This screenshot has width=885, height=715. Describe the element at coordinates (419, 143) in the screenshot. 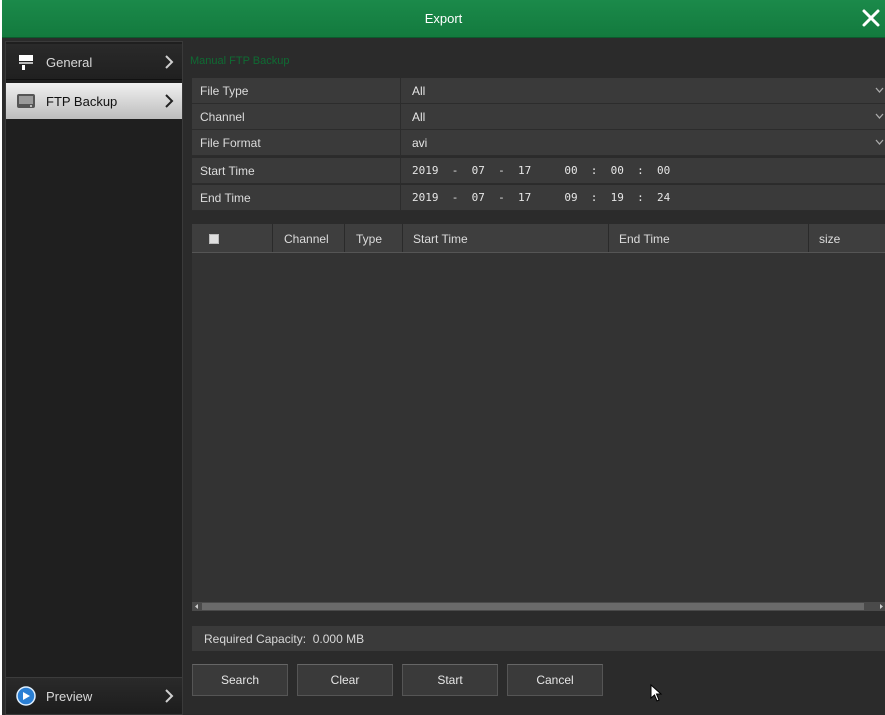

I see `file-format-select: avi` at that location.